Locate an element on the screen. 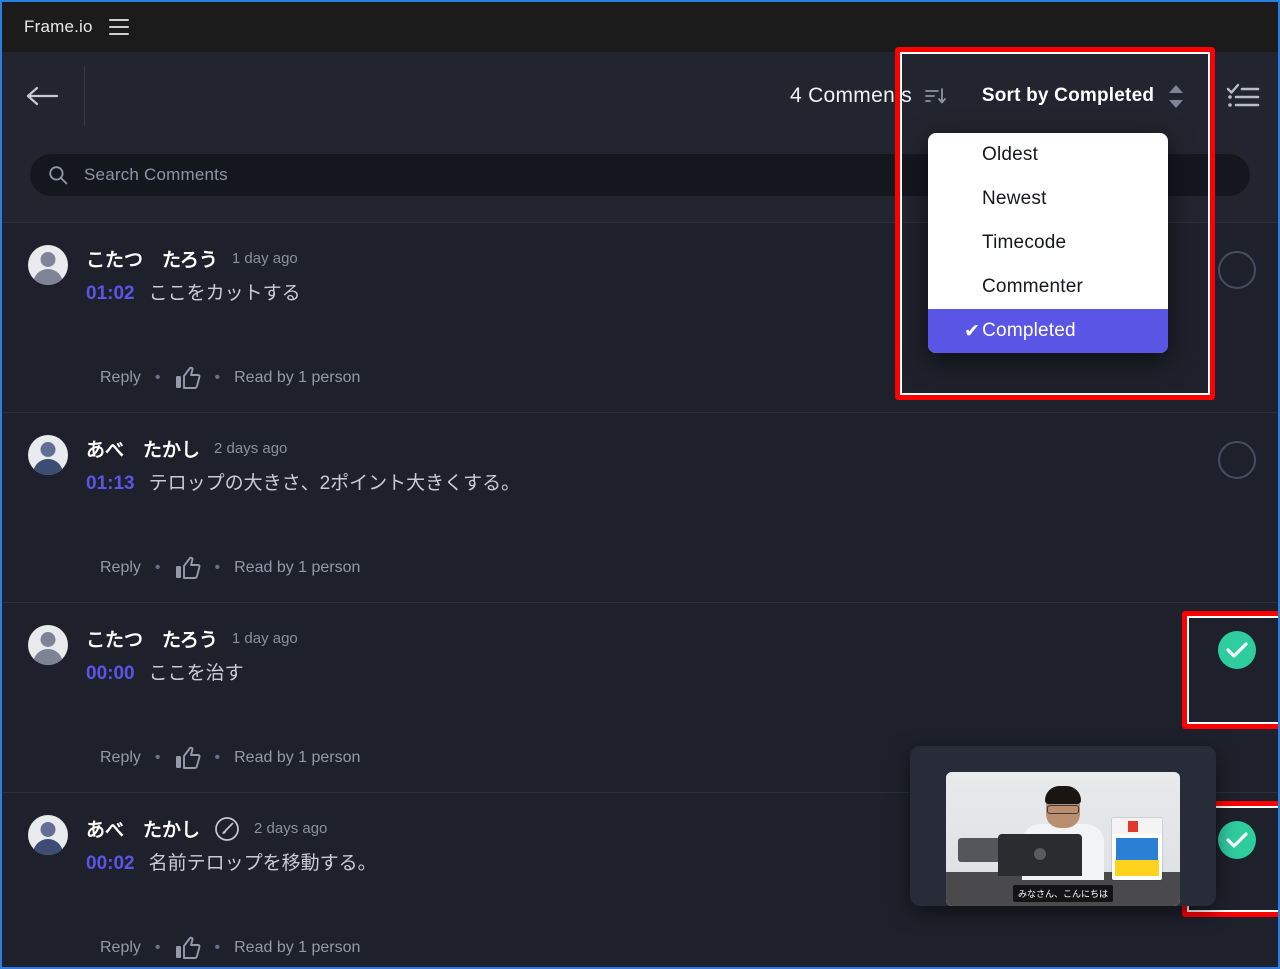  sort-direction-icon is located at coordinates (935, 96).